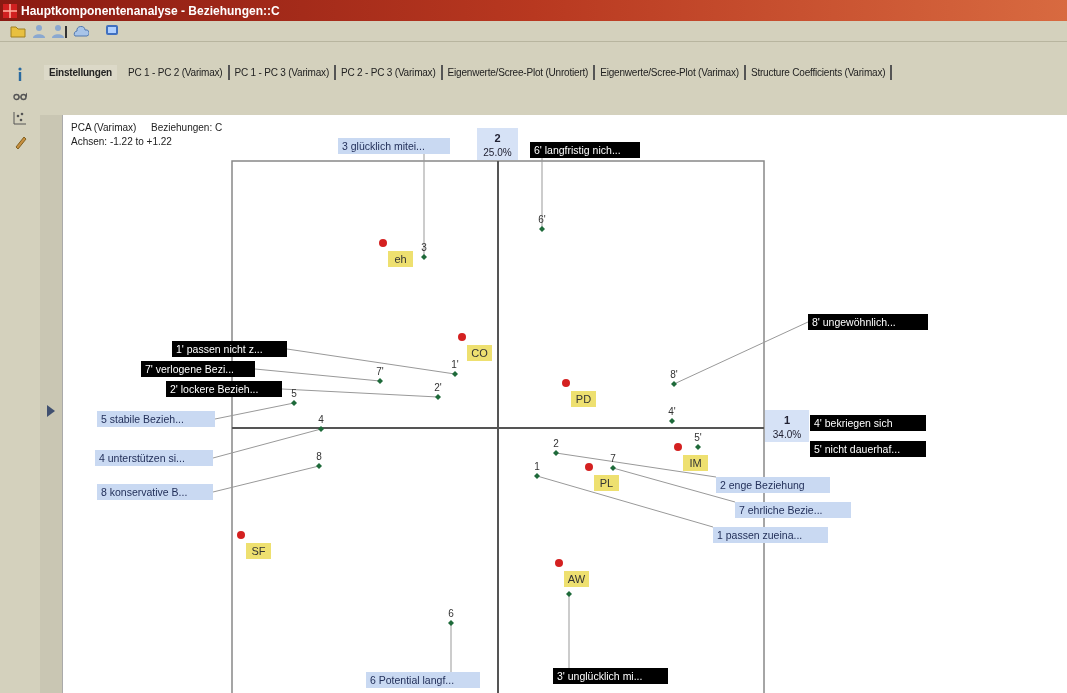 The image size is (1067, 693). What do you see at coordinates (104, 127) in the screenshot?
I see `plot-title: PCA (Varimax)` at bounding box center [104, 127].